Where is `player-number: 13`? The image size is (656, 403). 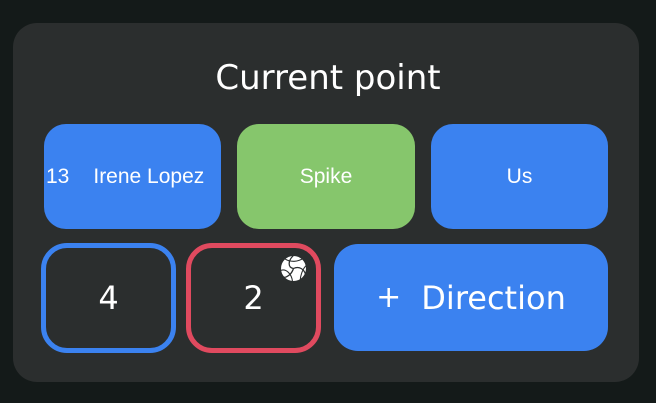 player-number: 13 is located at coordinates (58, 176).